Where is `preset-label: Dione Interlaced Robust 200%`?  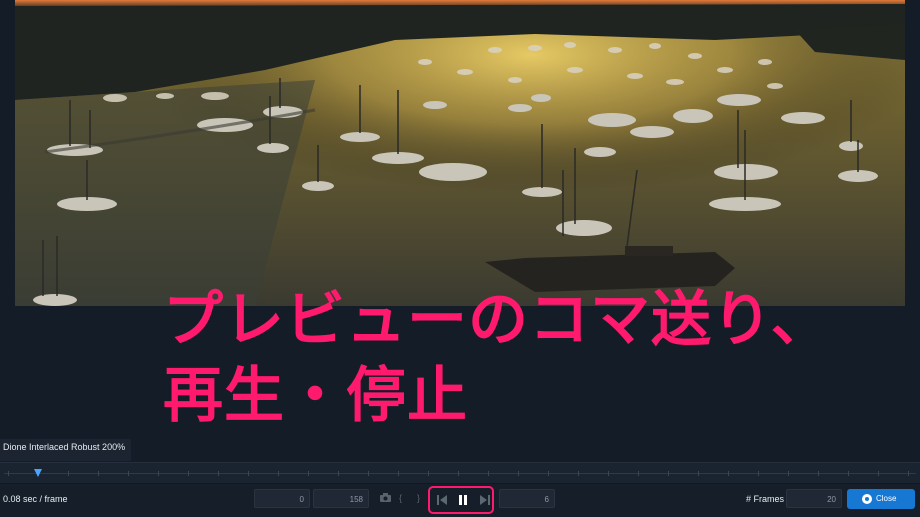 preset-label: Dione Interlaced Robust 200% is located at coordinates (66, 450).